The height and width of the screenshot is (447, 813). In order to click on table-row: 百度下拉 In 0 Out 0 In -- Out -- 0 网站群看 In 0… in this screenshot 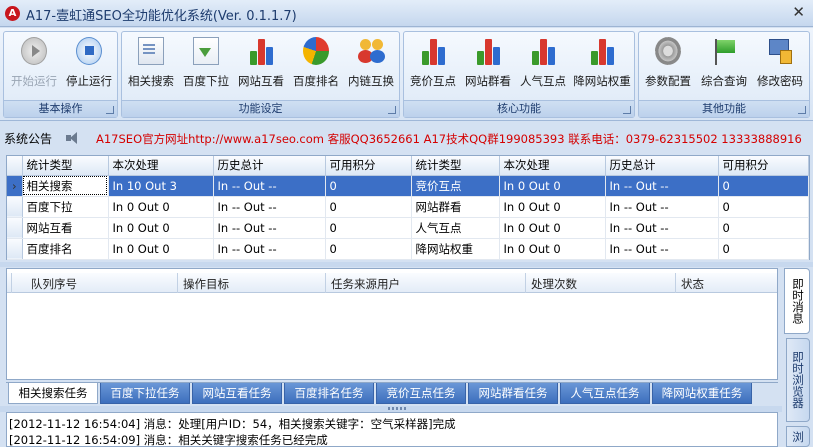, I will do `click(408, 207)`.